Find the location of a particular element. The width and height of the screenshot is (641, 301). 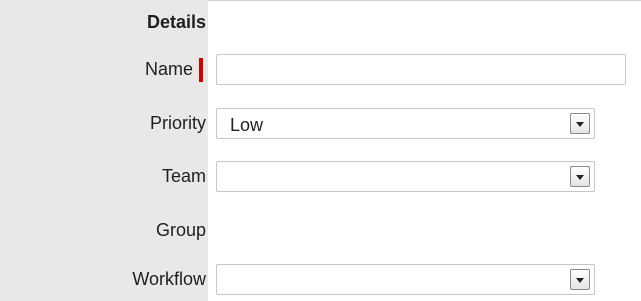

workflow-dropdown-button is located at coordinates (580, 279).